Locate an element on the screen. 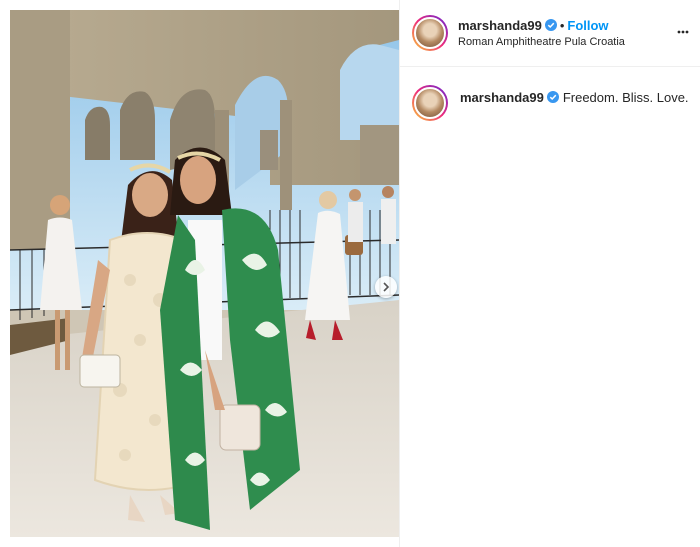 This screenshot has height=547, width=700. follow-button: Follow is located at coordinates (587, 25).